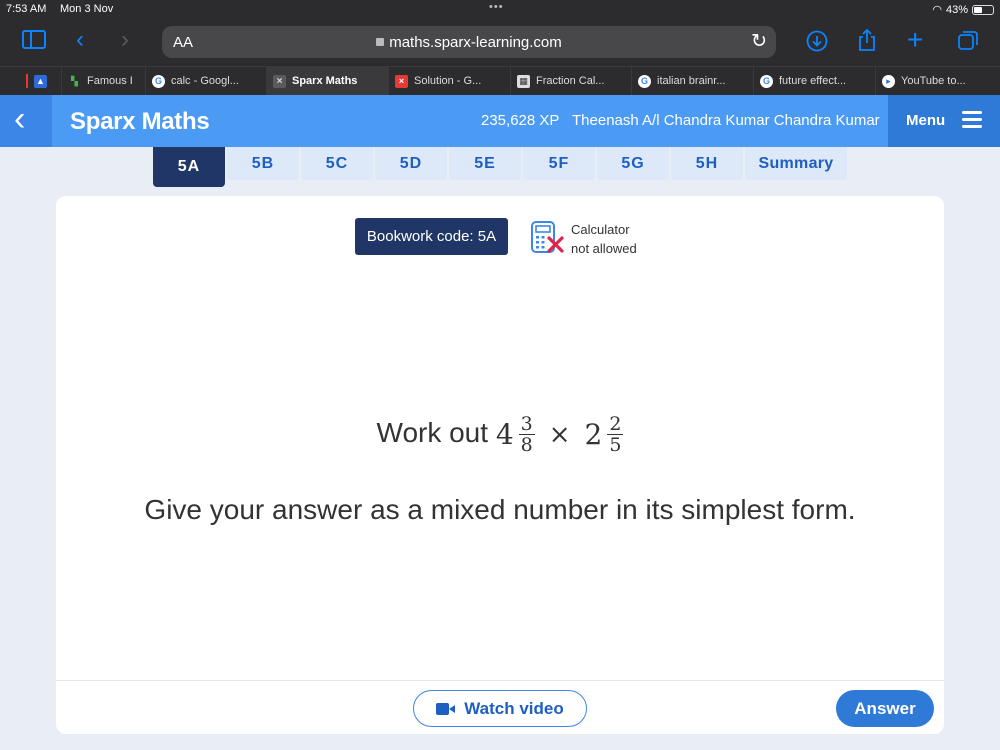 This screenshot has height=750, width=1000. I want to click on watch-video-label: Watch video, so click(514, 708).